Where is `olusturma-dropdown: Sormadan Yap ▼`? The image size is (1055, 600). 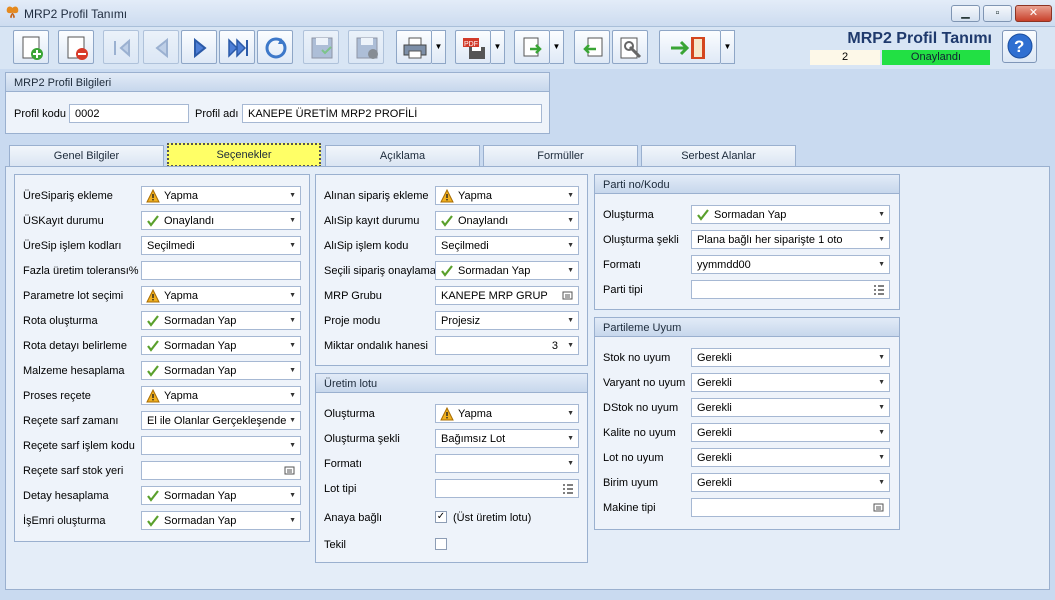
olusturma-dropdown: Sormadan Yap ▼ is located at coordinates (790, 214).